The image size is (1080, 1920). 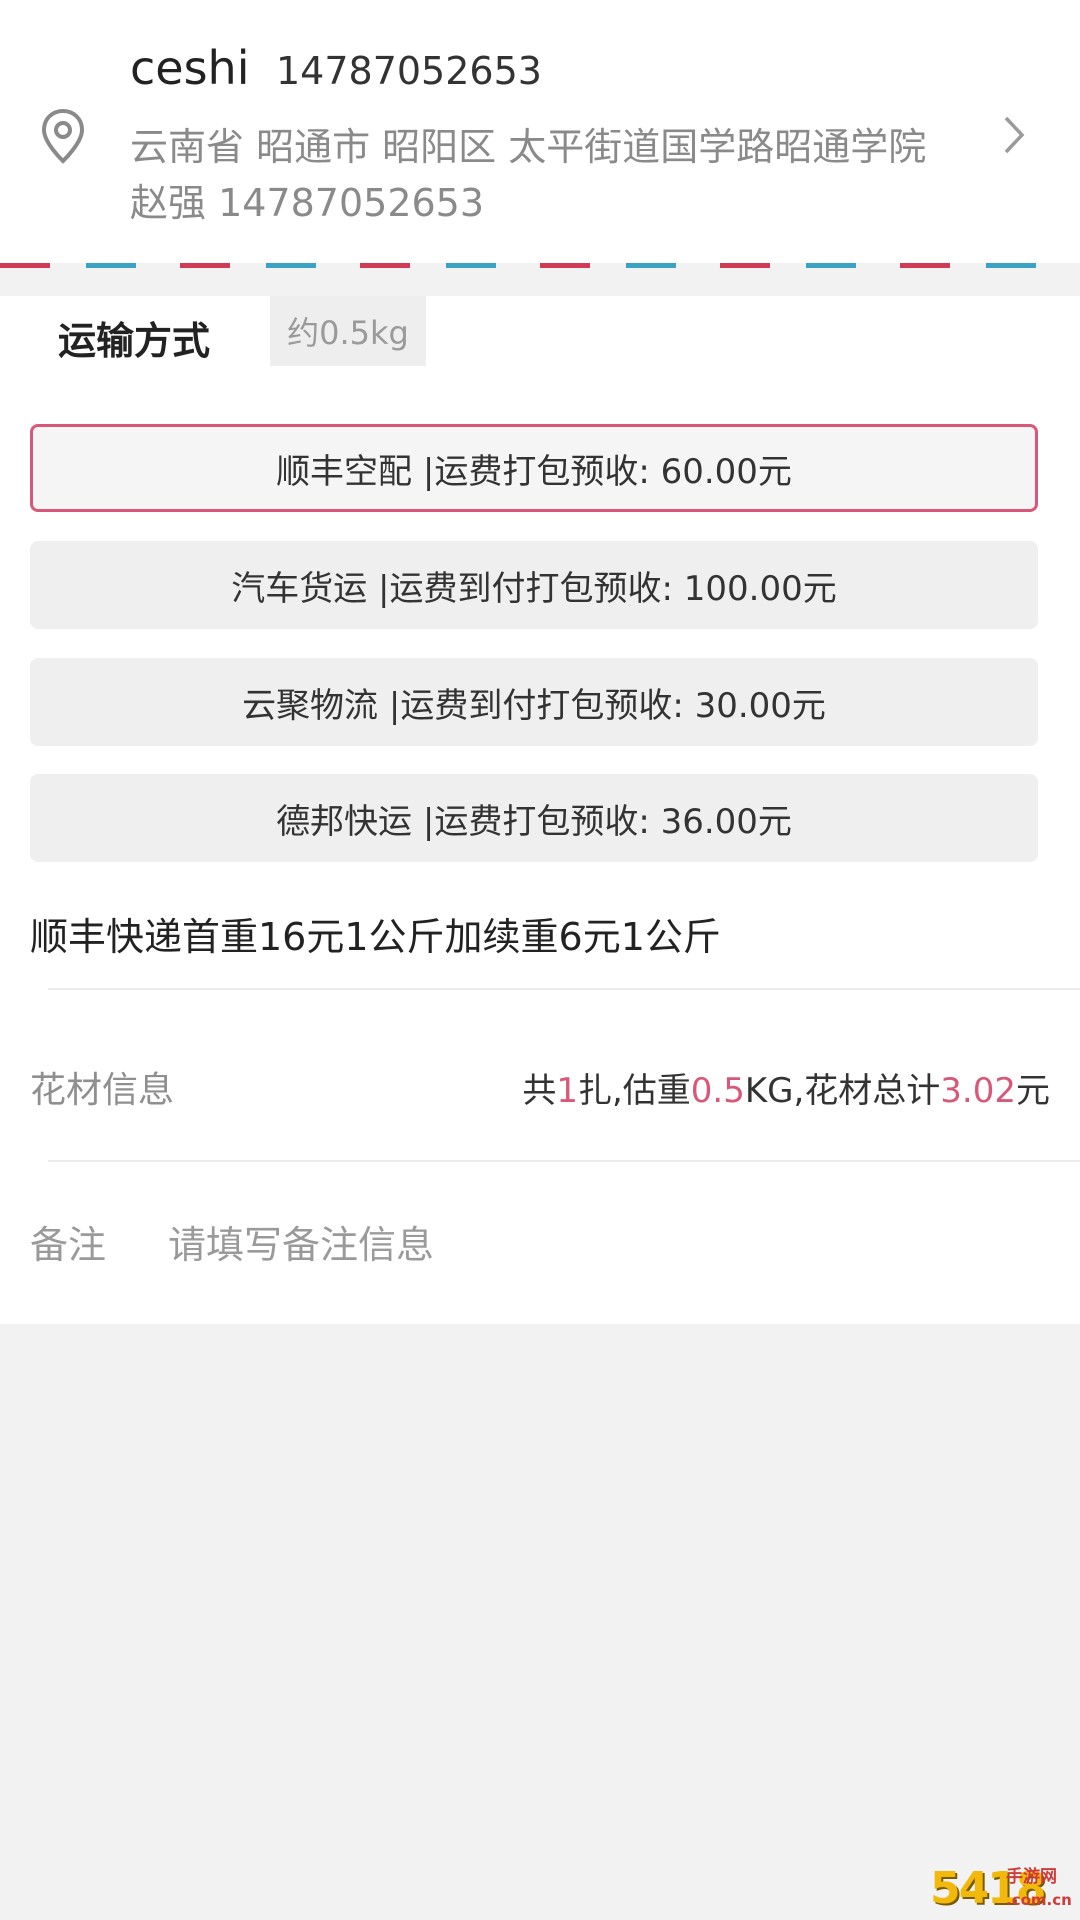 I want to click on address-detail: 云南省 昭通市 昭阳区 太平街道国学路昭通学院, so click(x=528, y=147).